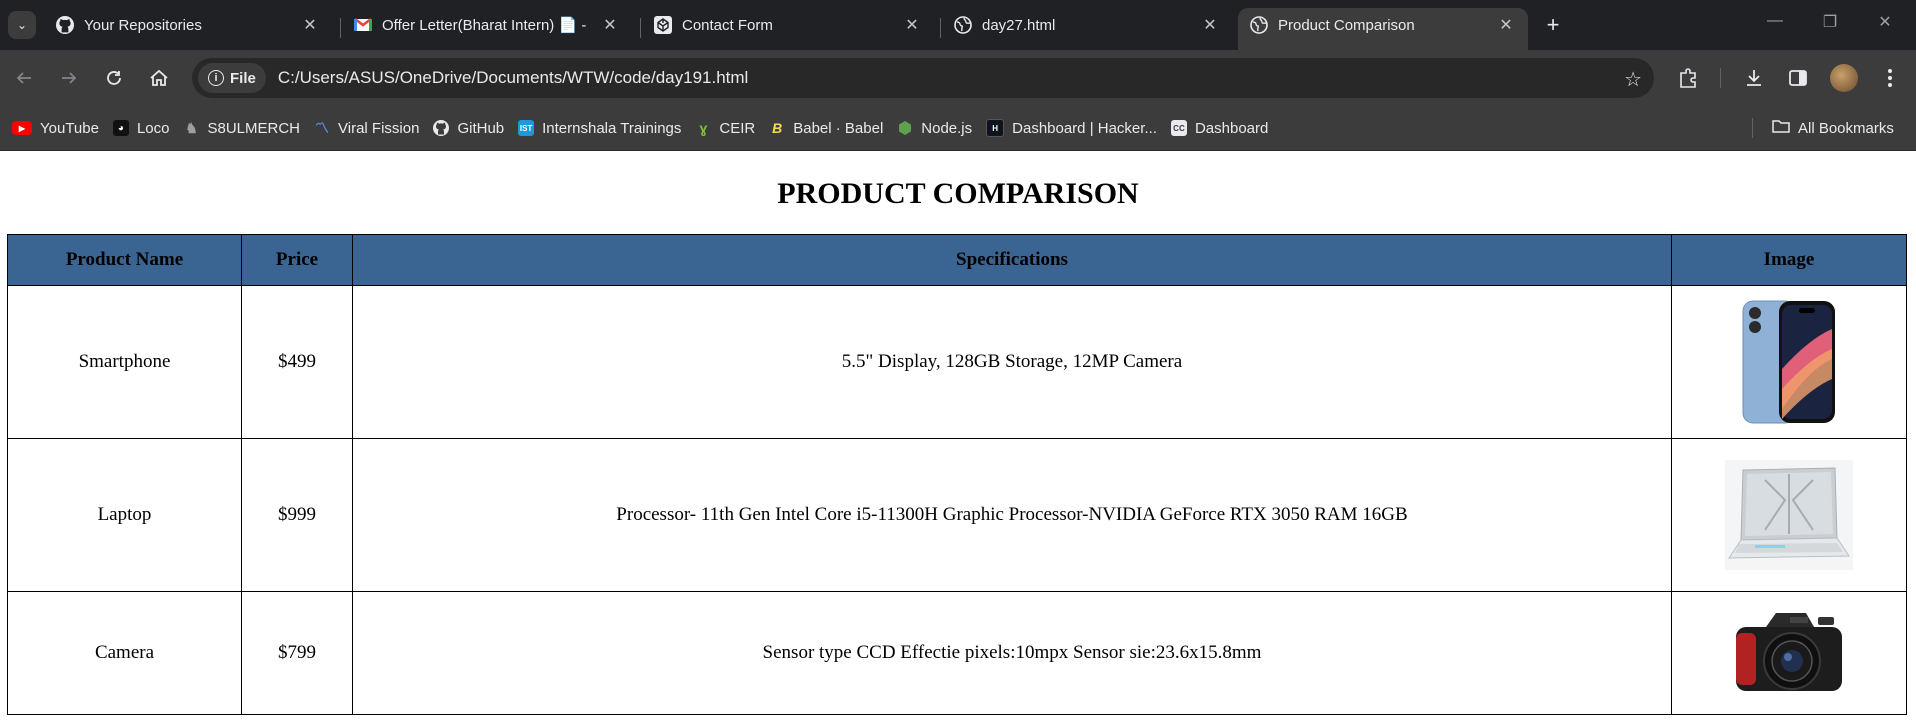 The height and width of the screenshot is (725, 1916). What do you see at coordinates (1553, 25) in the screenshot?
I see `new-tab-button: +` at bounding box center [1553, 25].